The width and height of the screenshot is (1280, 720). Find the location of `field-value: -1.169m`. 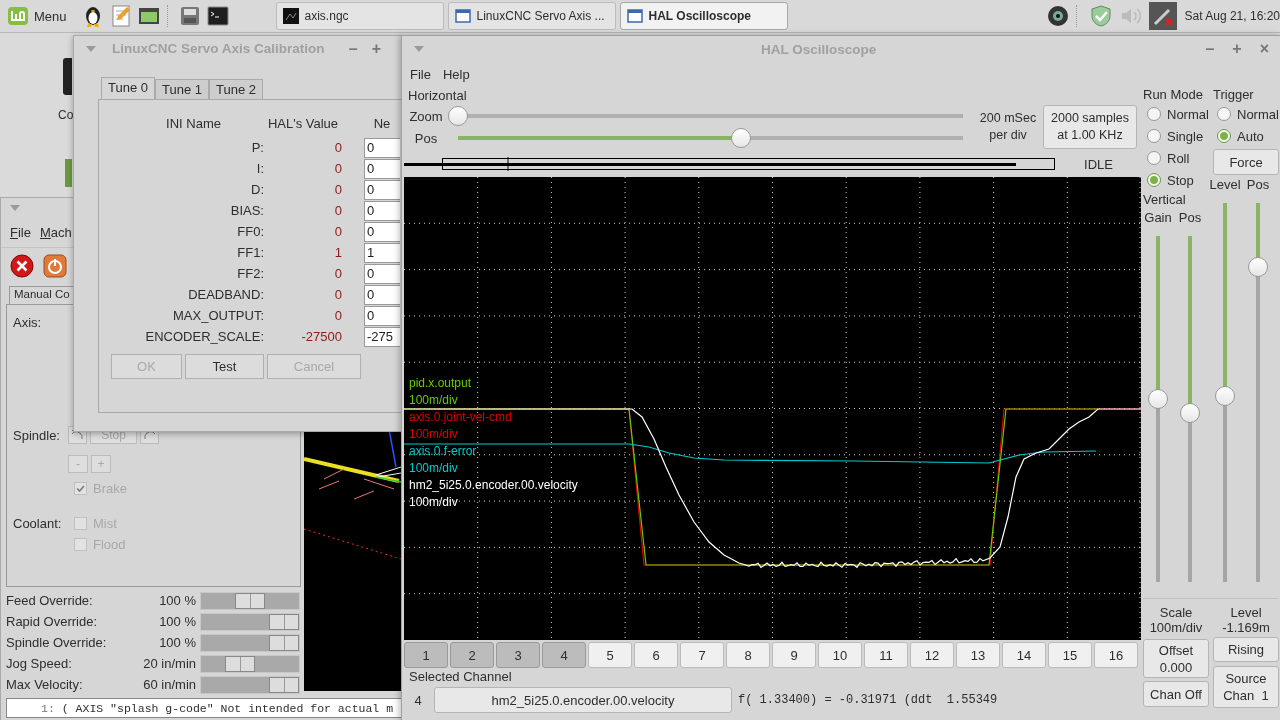

field-value: -1.169m is located at coordinates (1246, 627).